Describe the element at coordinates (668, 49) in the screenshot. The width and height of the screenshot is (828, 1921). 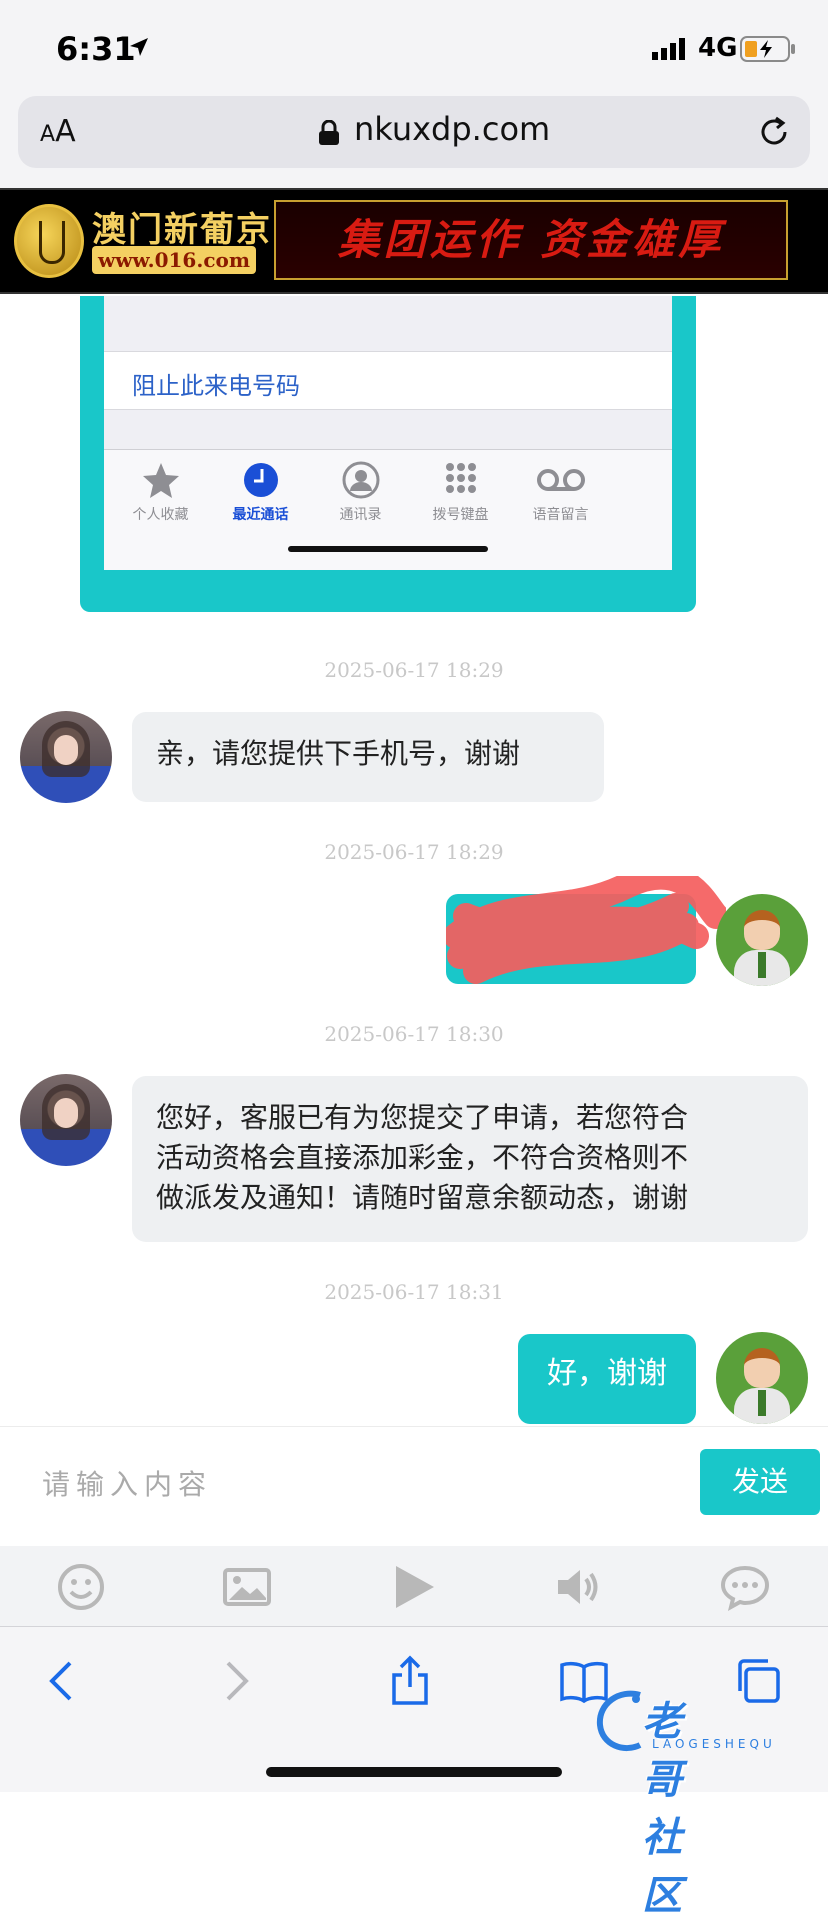
I see `cellular-signal-icon` at that location.